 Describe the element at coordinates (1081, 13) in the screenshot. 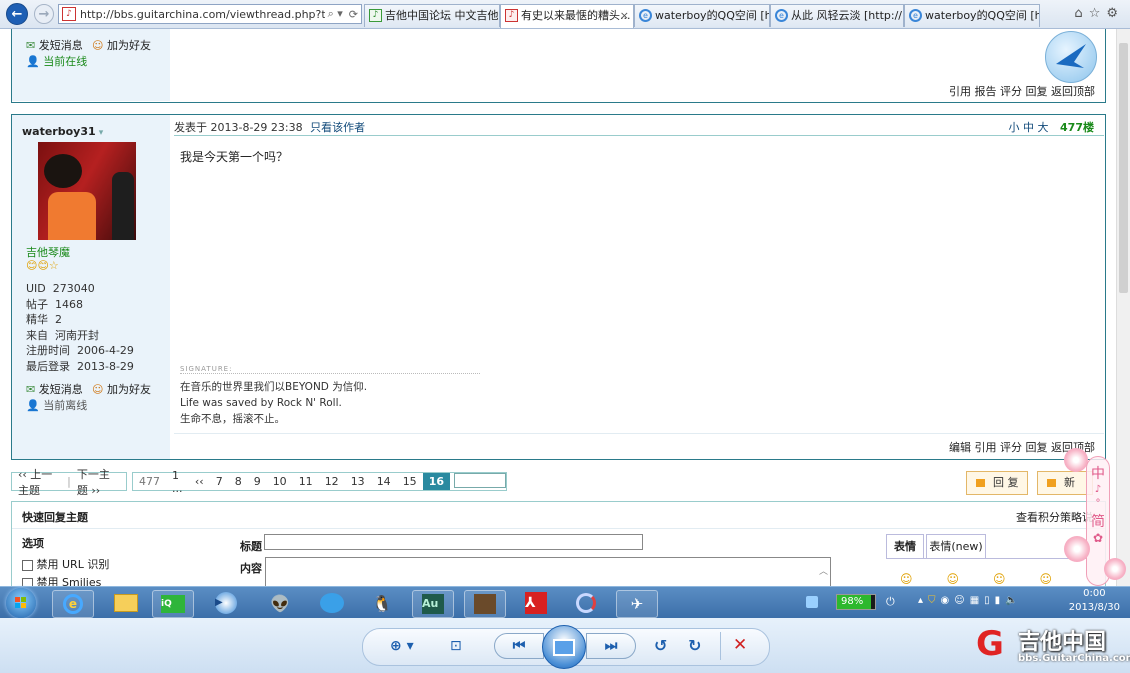

I see `home-icon: ⌂` at that location.